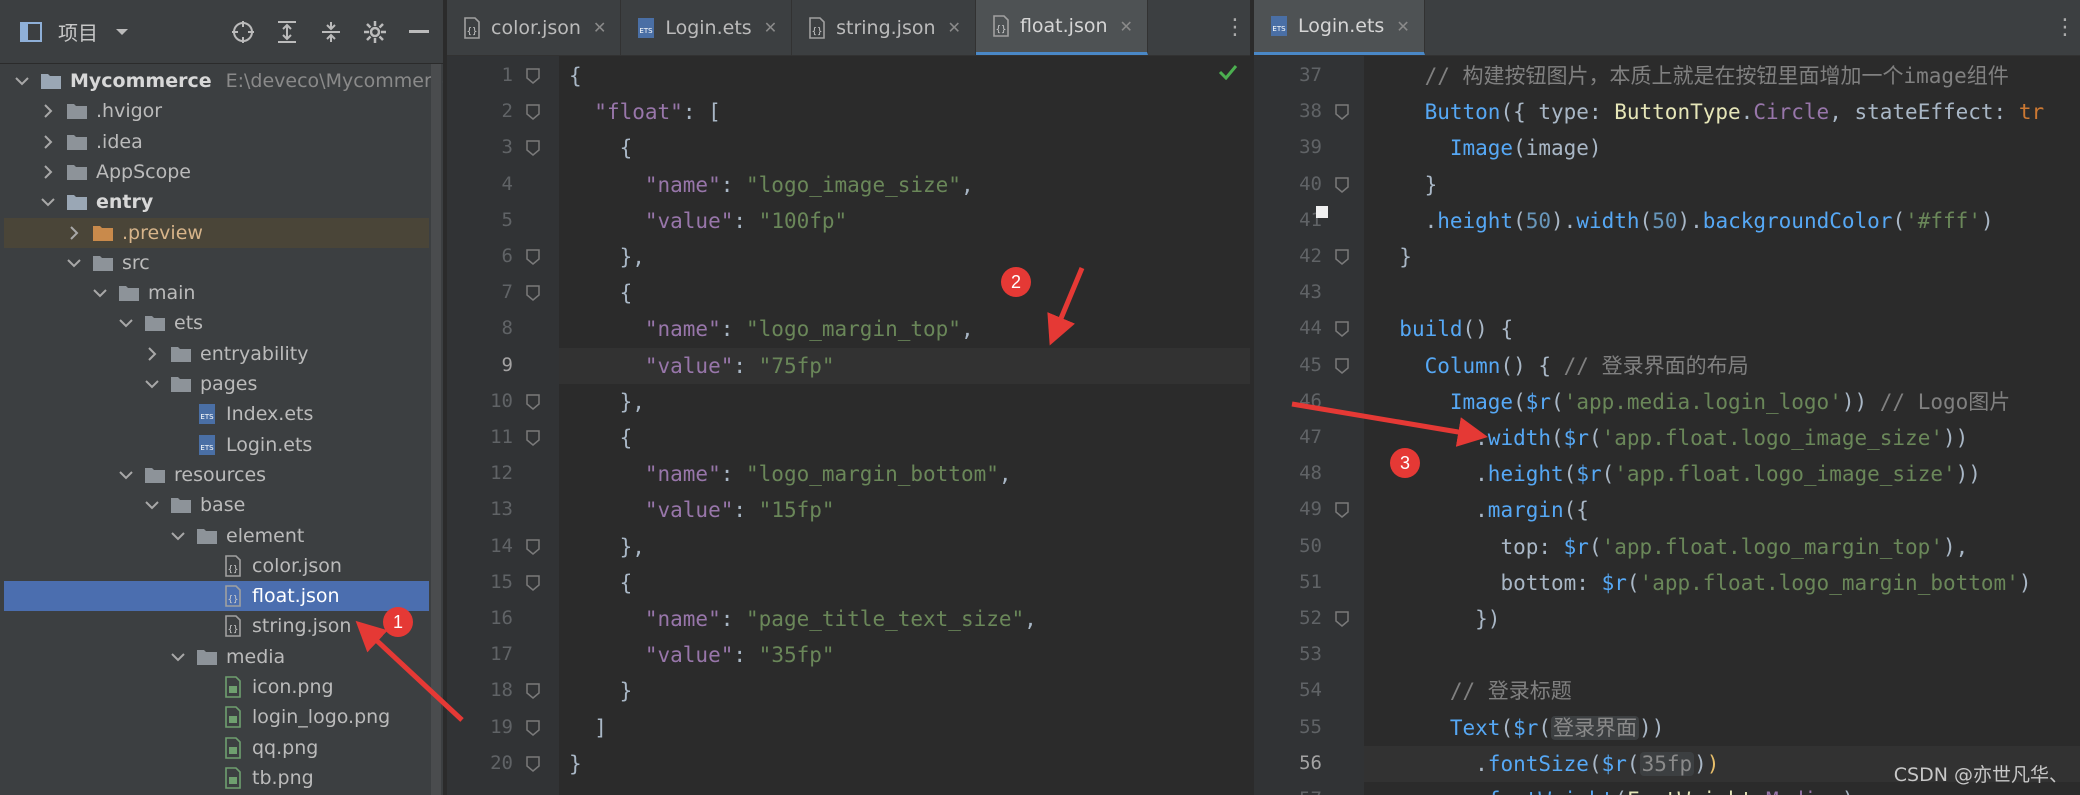 This screenshot has height=795, width=2080. I want to click on expand-all-icon, so click(287, 32).